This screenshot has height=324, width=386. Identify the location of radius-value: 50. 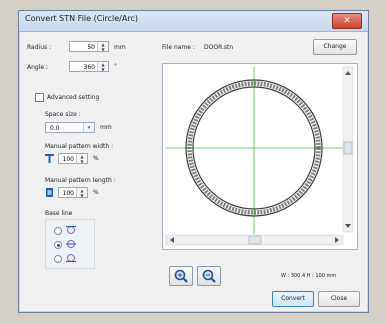
(91, 47).